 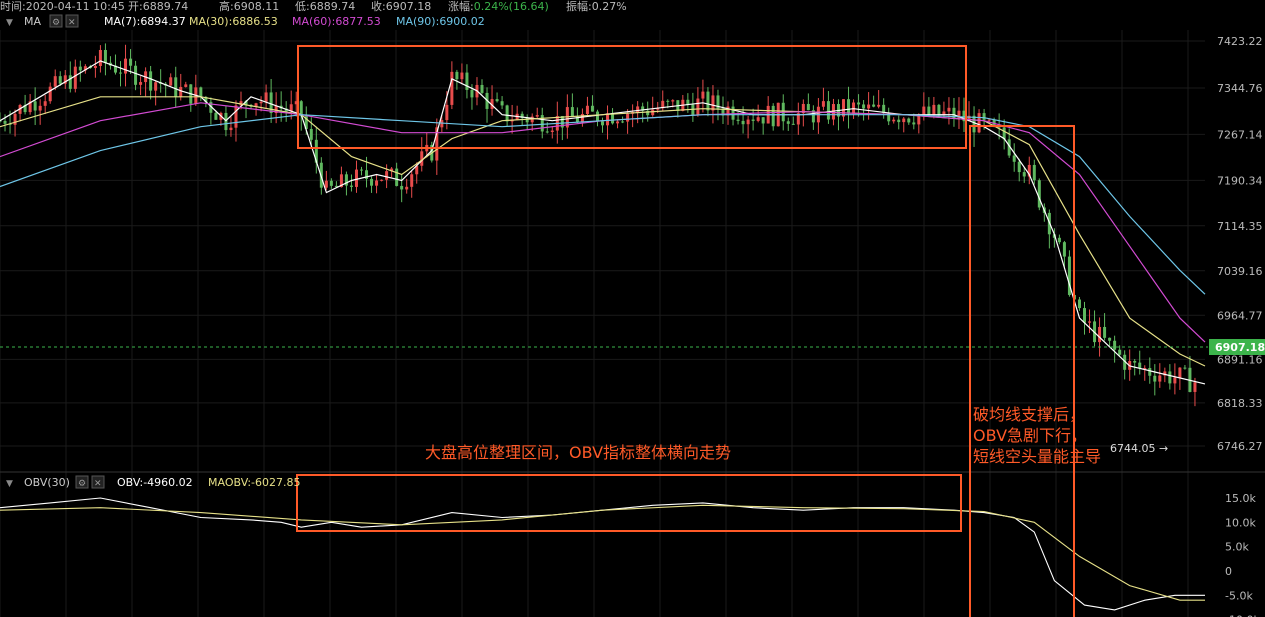 I want to click on svg-text: 涨幅:0.24%(16.64), so click(x=498, y=6).